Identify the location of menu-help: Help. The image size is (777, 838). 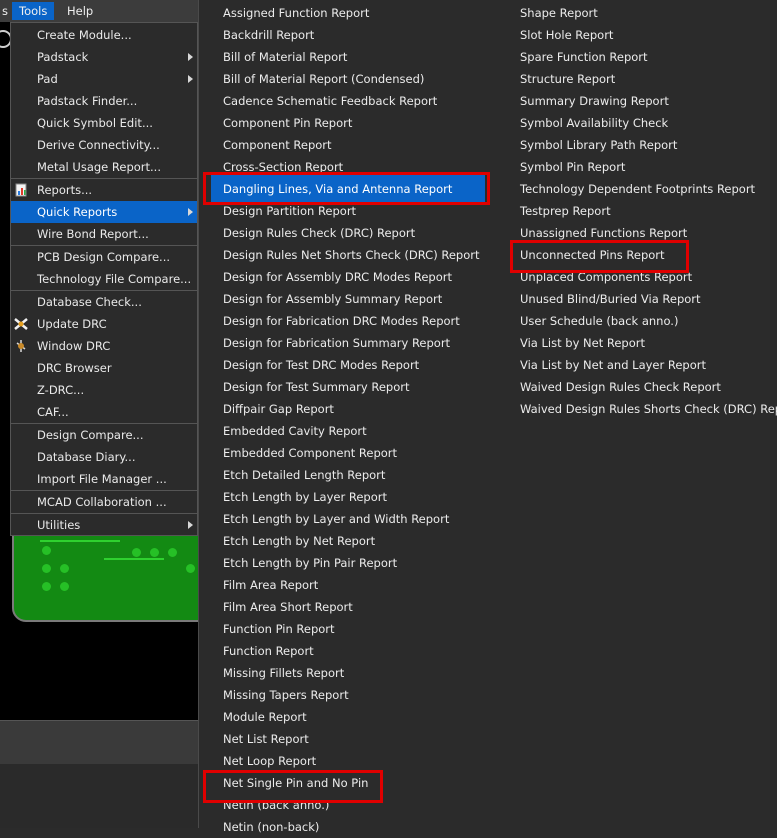
(80, 11).